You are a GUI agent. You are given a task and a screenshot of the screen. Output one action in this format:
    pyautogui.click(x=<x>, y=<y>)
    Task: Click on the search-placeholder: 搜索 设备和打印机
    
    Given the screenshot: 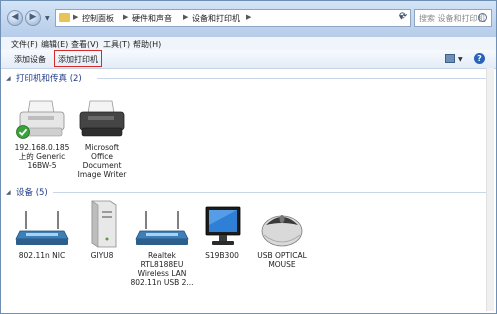 What is the action you would take?
    pyautogui.click(x=452, y=18)
    